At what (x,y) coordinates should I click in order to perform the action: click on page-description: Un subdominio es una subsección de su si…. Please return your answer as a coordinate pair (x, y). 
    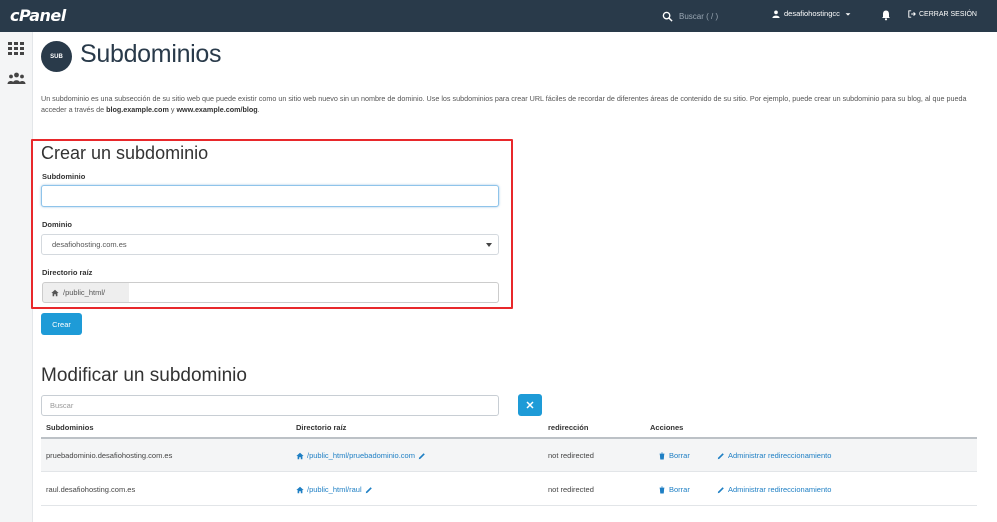
    Looking at the image, I should click on (508, 104).